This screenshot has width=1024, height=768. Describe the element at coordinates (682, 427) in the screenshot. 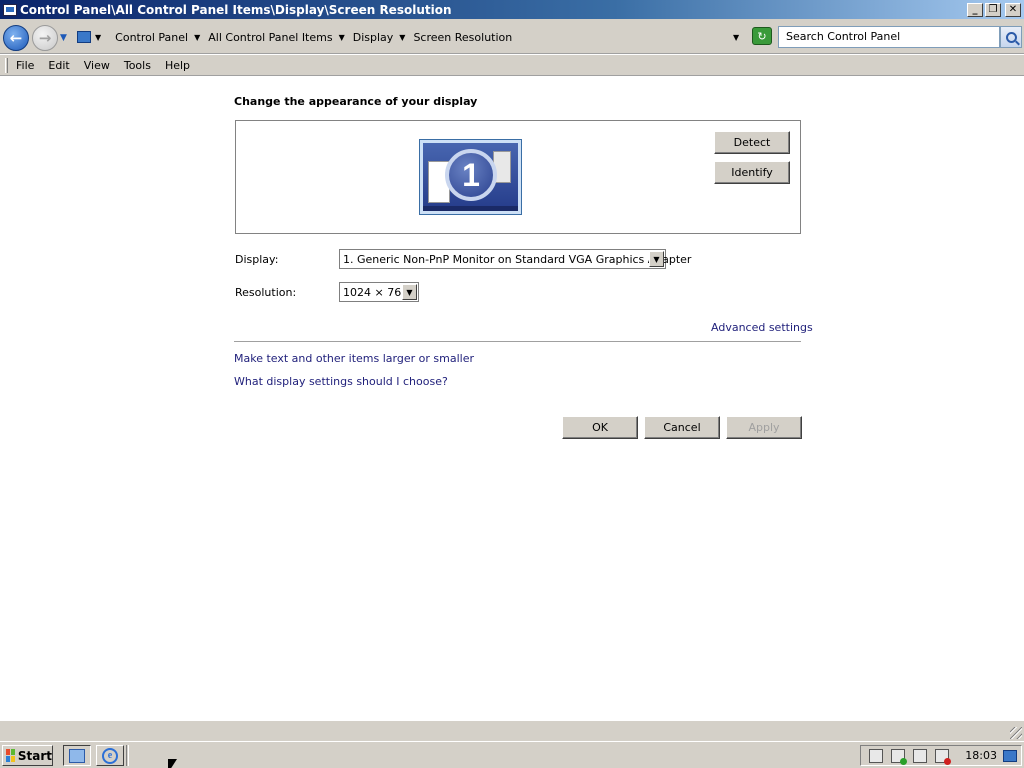

I see `cancel-button: Cancel` at that location.